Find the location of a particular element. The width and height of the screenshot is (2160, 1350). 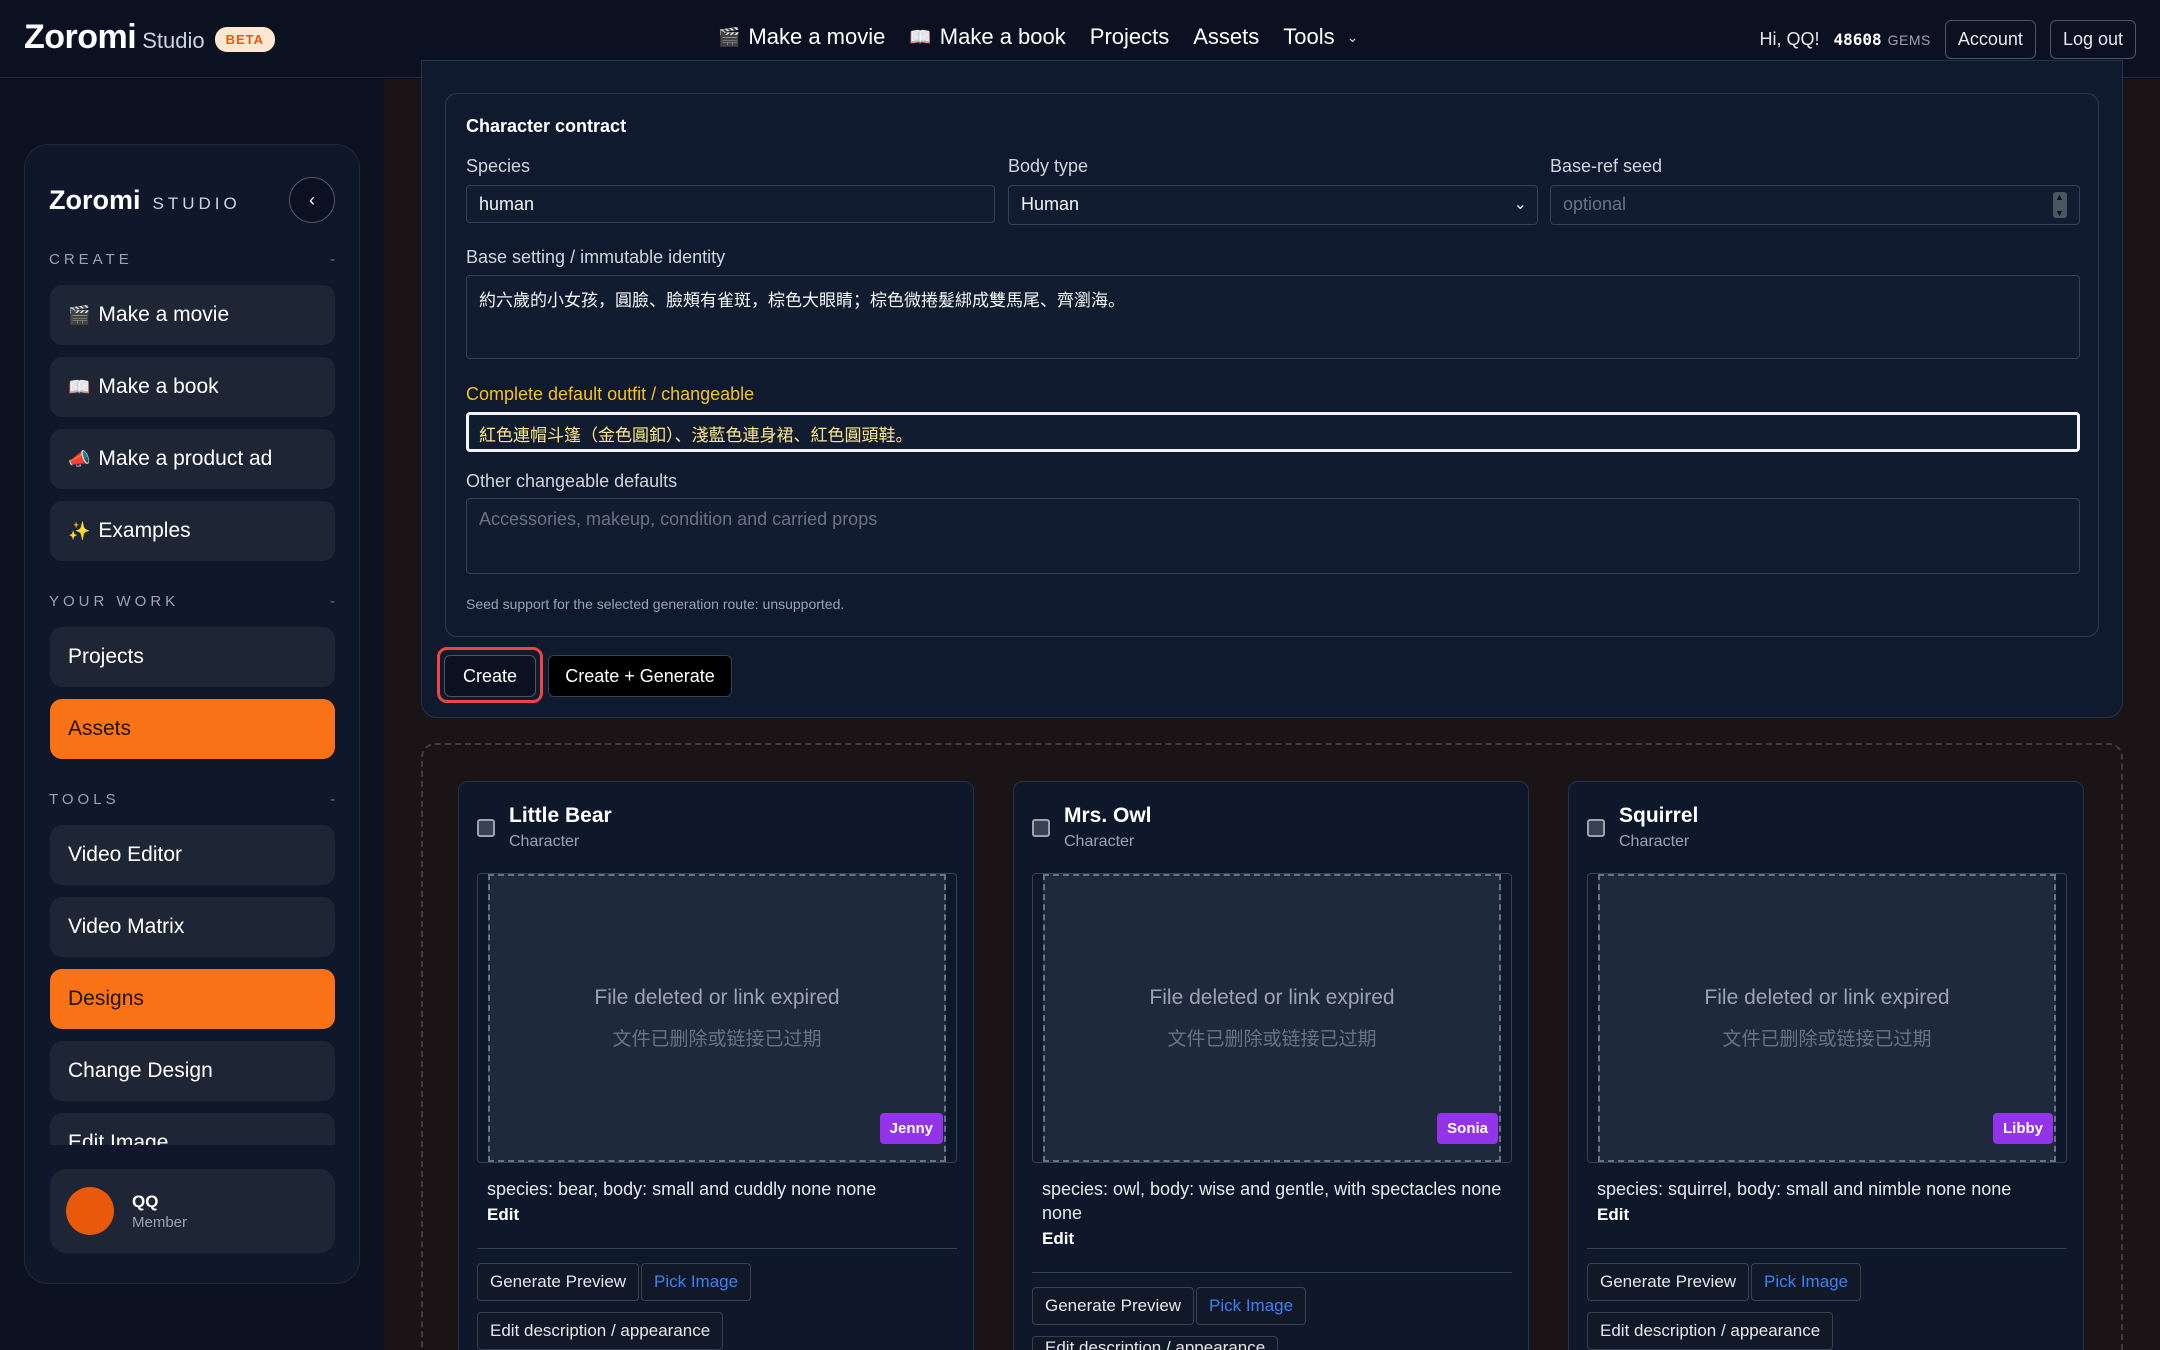

nav-make-book: 📖 Make a book is located at coordinates (987, 37).